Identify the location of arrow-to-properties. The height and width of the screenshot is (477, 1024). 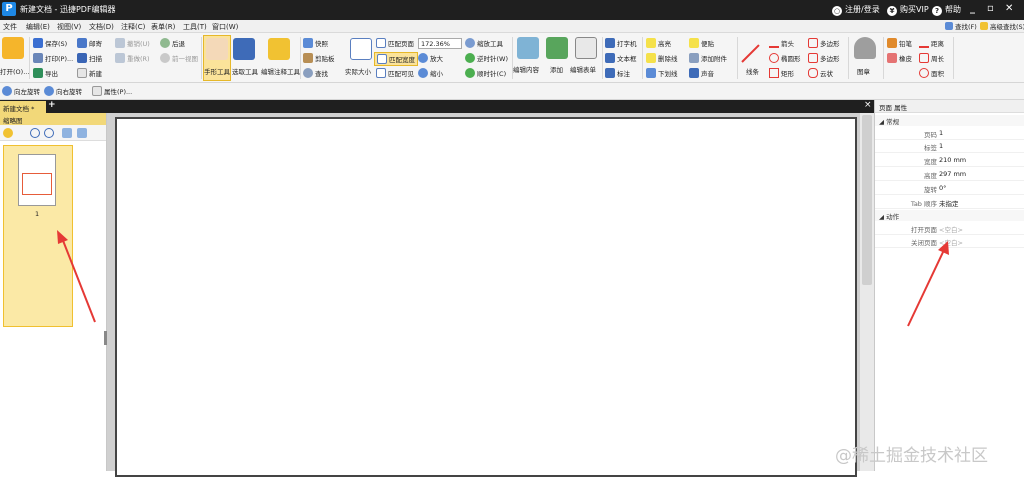
(928, 284).